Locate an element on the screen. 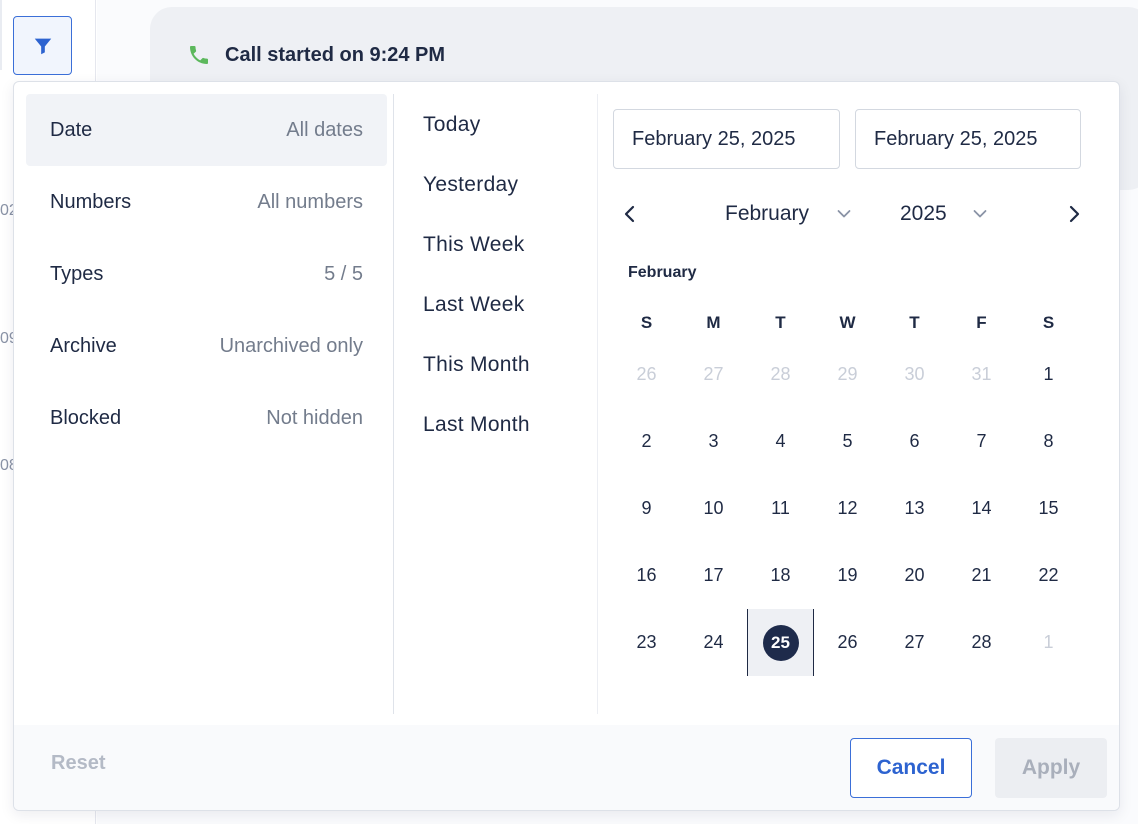 The height and width of the screenshot is (824, 1138). calendar-day: 10 is located at coordinates (713, 508).